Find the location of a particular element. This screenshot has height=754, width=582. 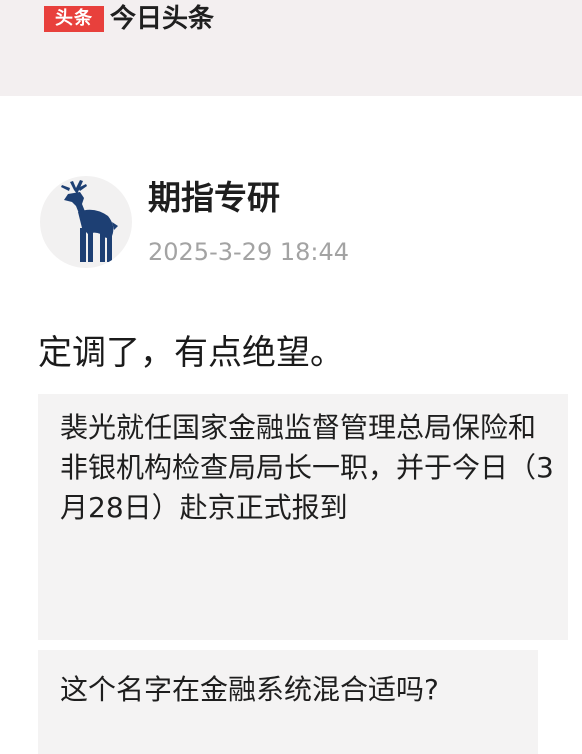

app-logo: 头条 is located at coordinates (74, 19).